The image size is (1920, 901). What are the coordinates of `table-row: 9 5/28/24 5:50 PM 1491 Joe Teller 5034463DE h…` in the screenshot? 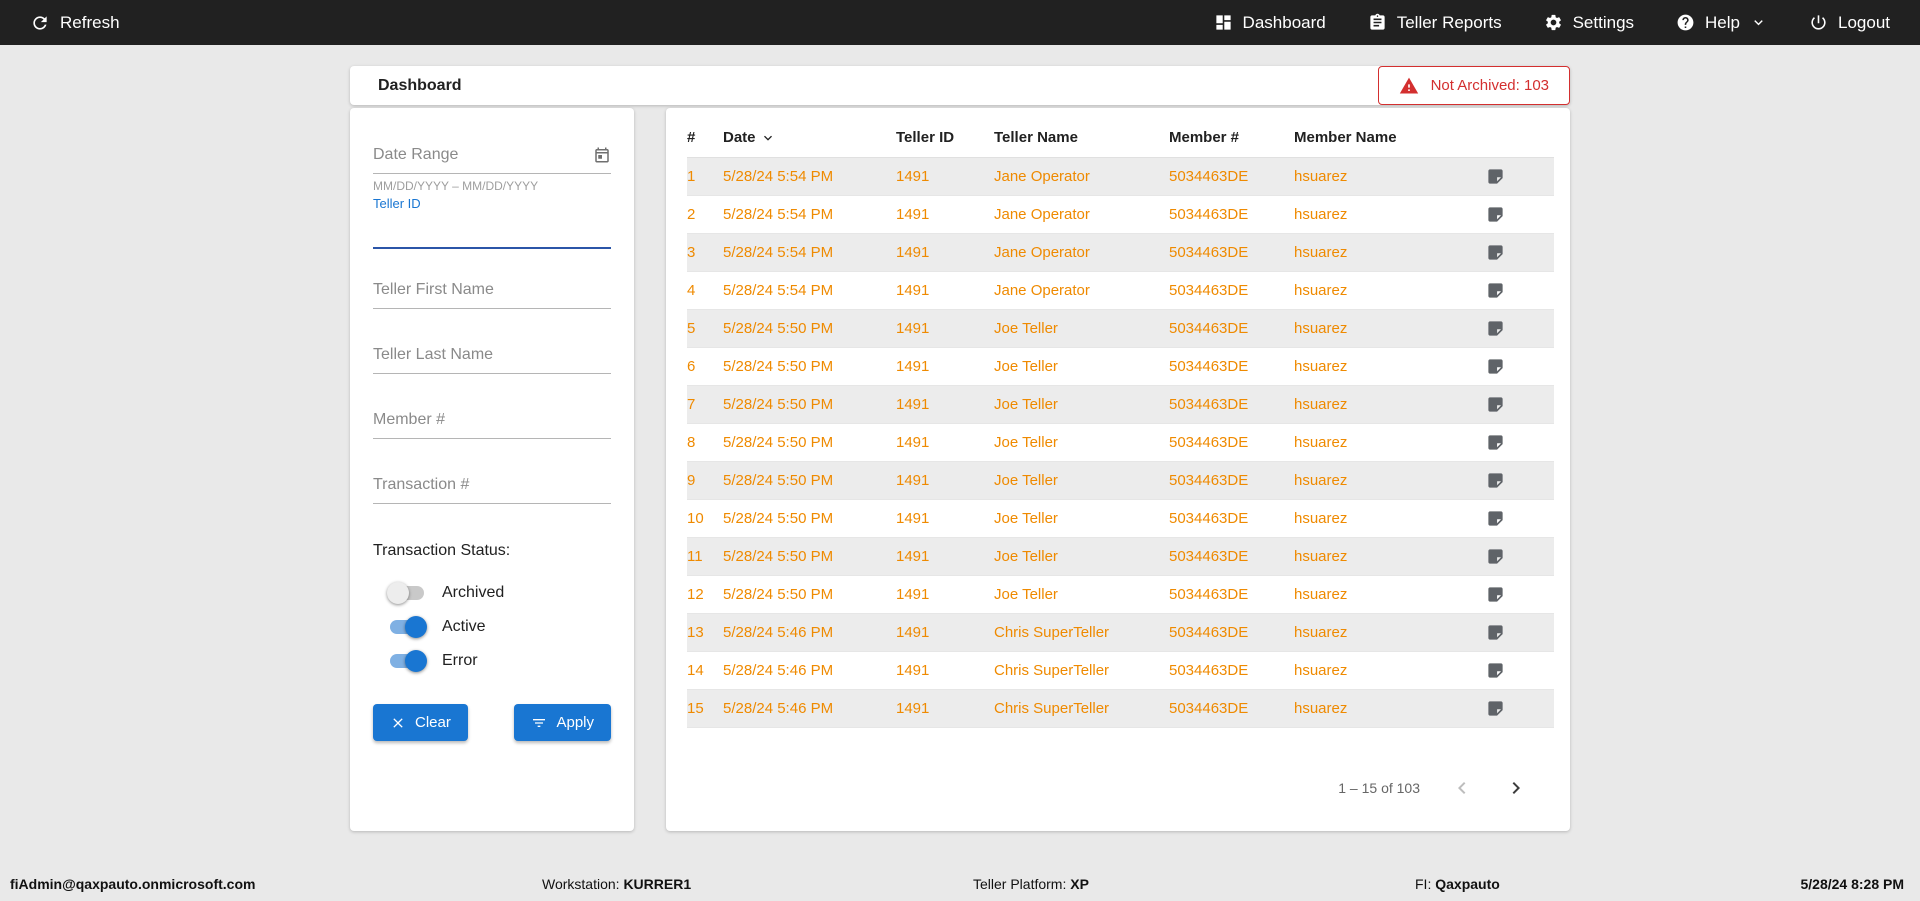 It's located at (1120, 481).